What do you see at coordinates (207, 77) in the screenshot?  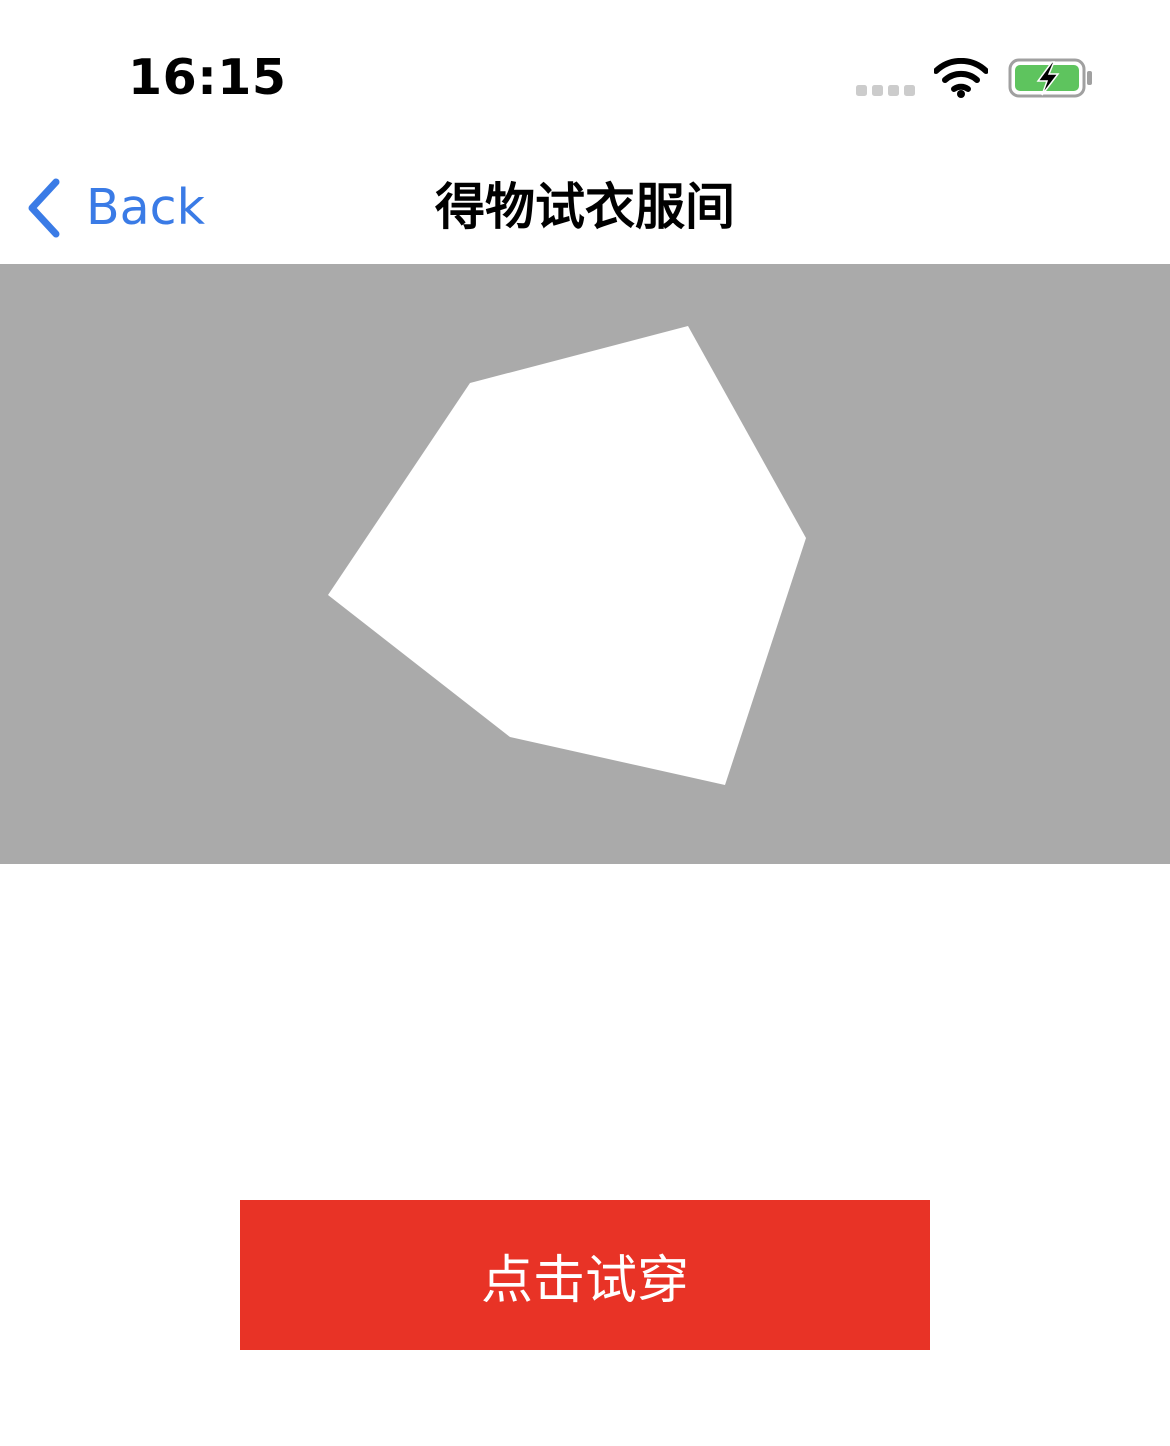 I see `status-time: 16:15` at bounding box center [207, 77].